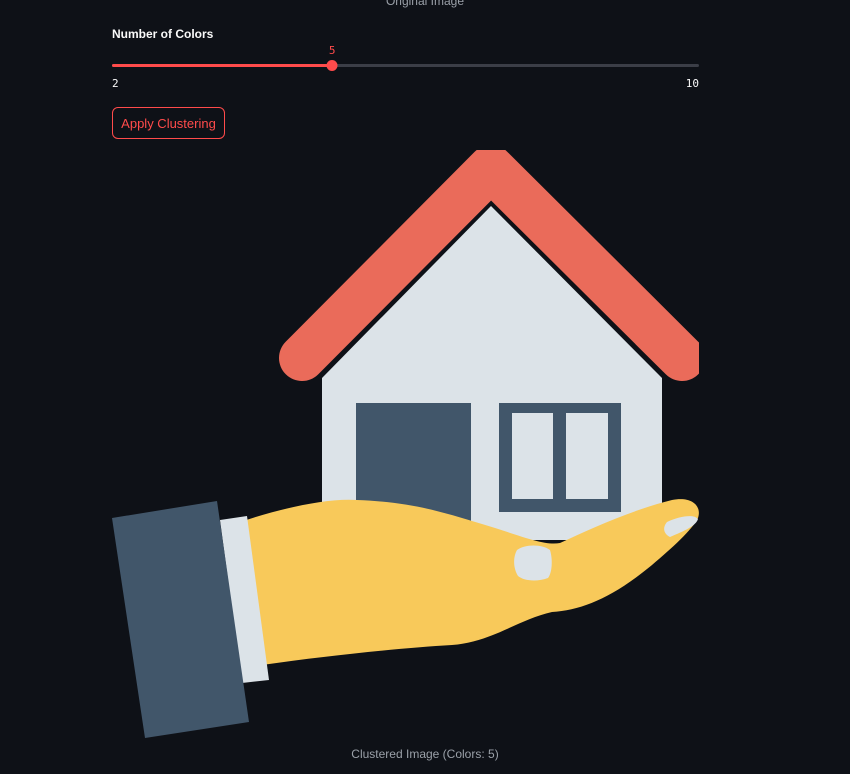 This screenshot has width=850, height=774. Describe the element at coordinates (115, 83) in the screenshot. I see `slider-min-label: 2` at that location.